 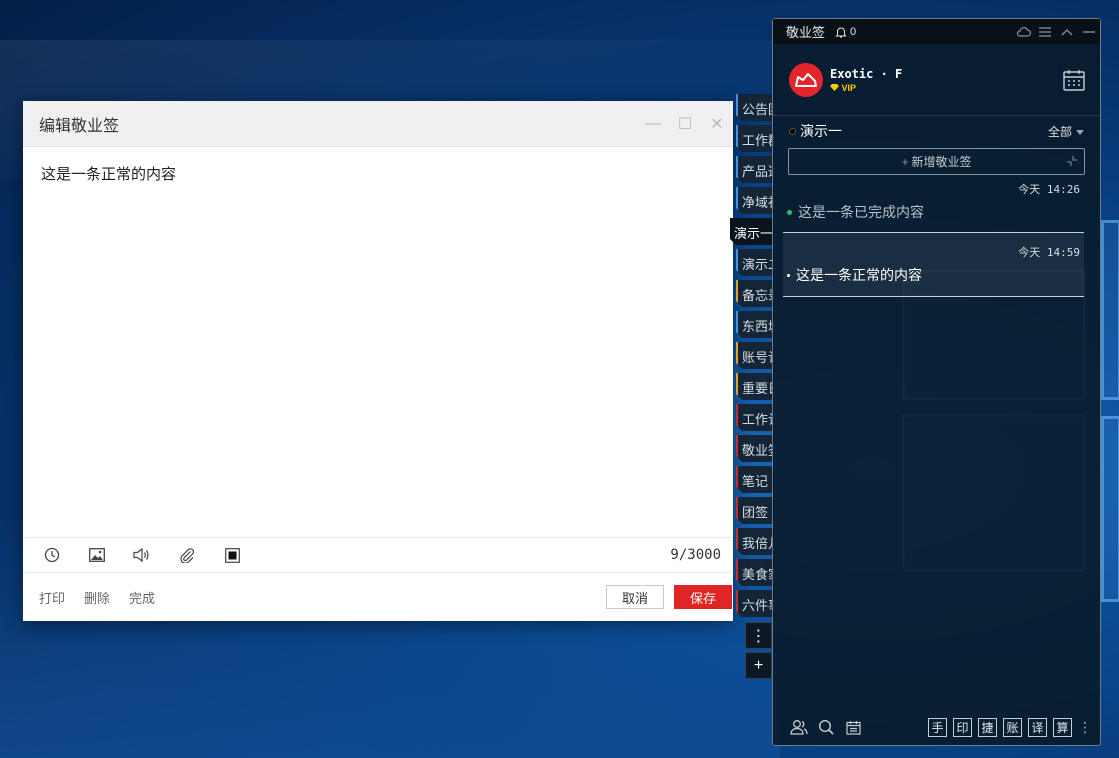 I want to click on shrink-icon, so click(x=1072, y=161).